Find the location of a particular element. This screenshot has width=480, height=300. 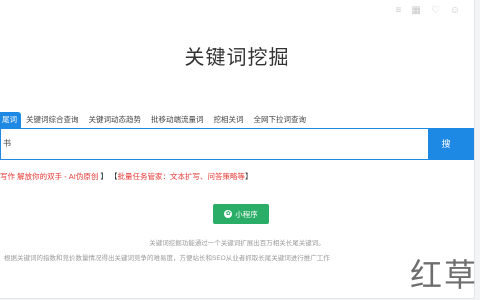

tab-bar: 尾词 关键词综合查询 关键词动态趋势 批移动端流量词 挖相关词 全网下拉词查询 is located at coordinates (155, 119).